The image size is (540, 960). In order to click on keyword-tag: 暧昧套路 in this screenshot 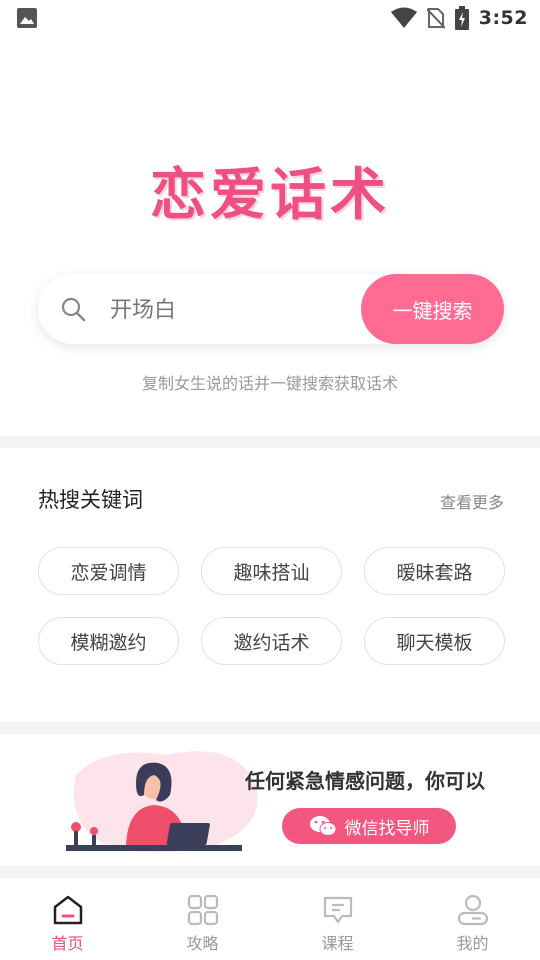, I will do `click(434, 571)`.